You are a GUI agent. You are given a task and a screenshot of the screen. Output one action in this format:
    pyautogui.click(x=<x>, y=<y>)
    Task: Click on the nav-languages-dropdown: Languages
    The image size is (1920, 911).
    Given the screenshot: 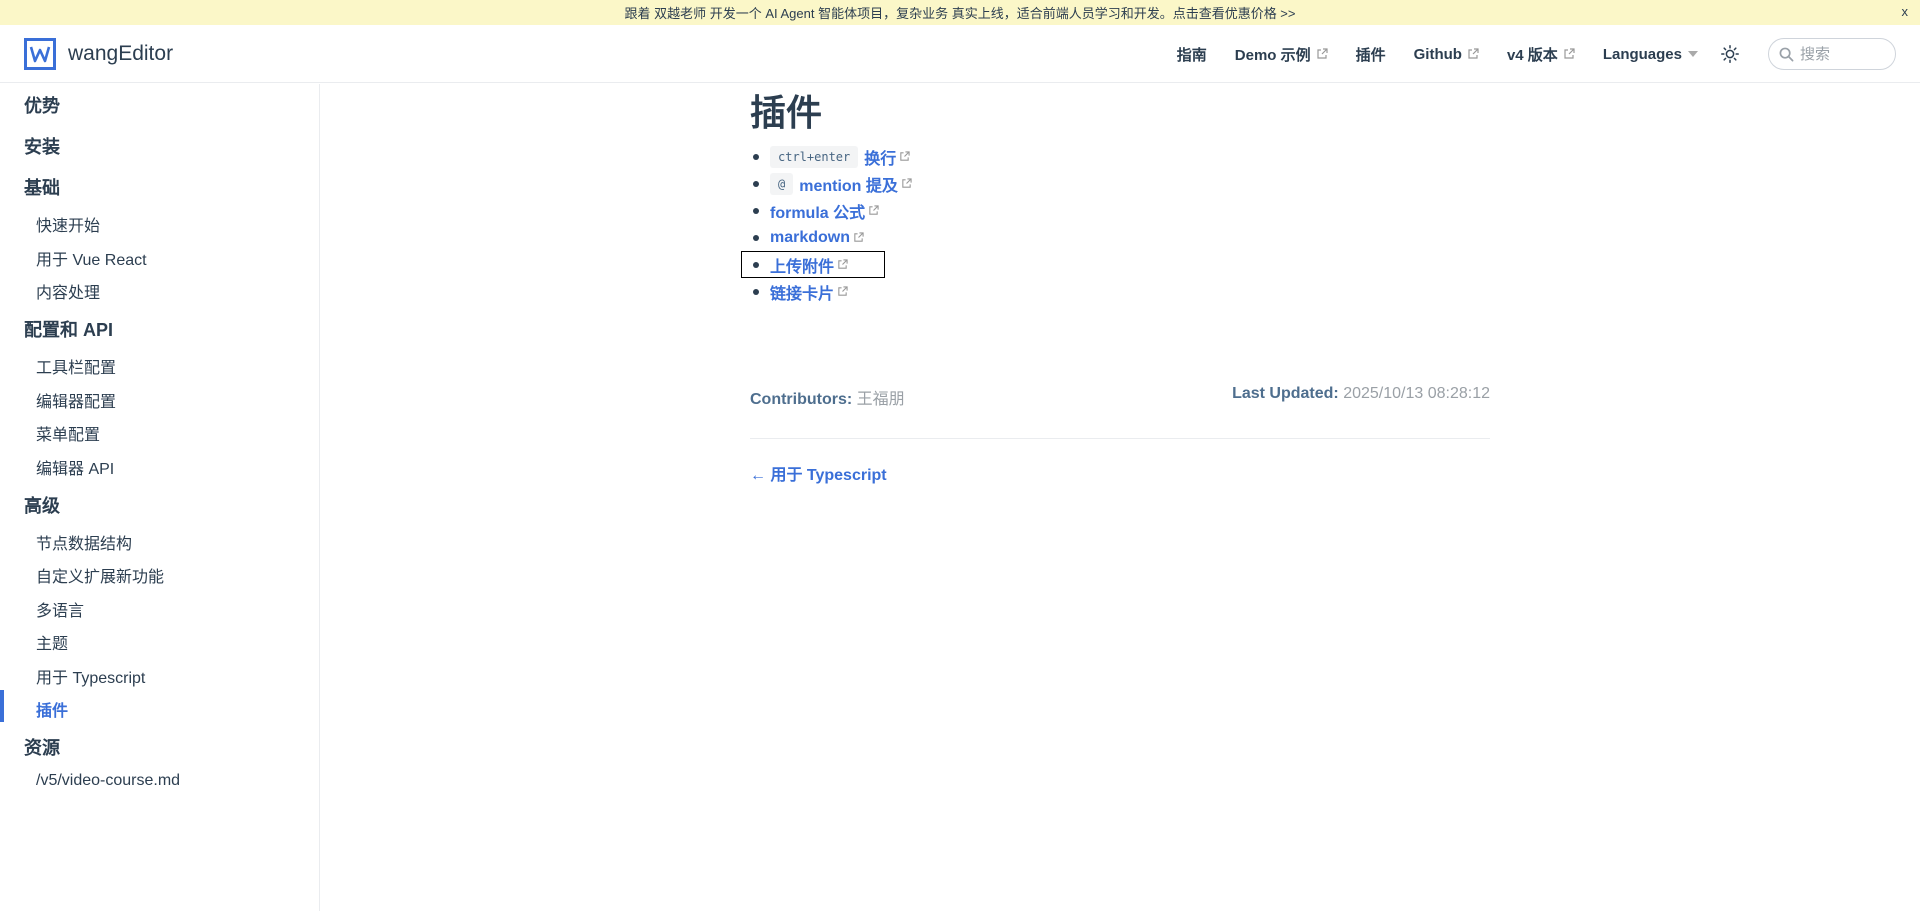 What is the action you would take?
    pyautogui.click(x=1650, y=54)
    